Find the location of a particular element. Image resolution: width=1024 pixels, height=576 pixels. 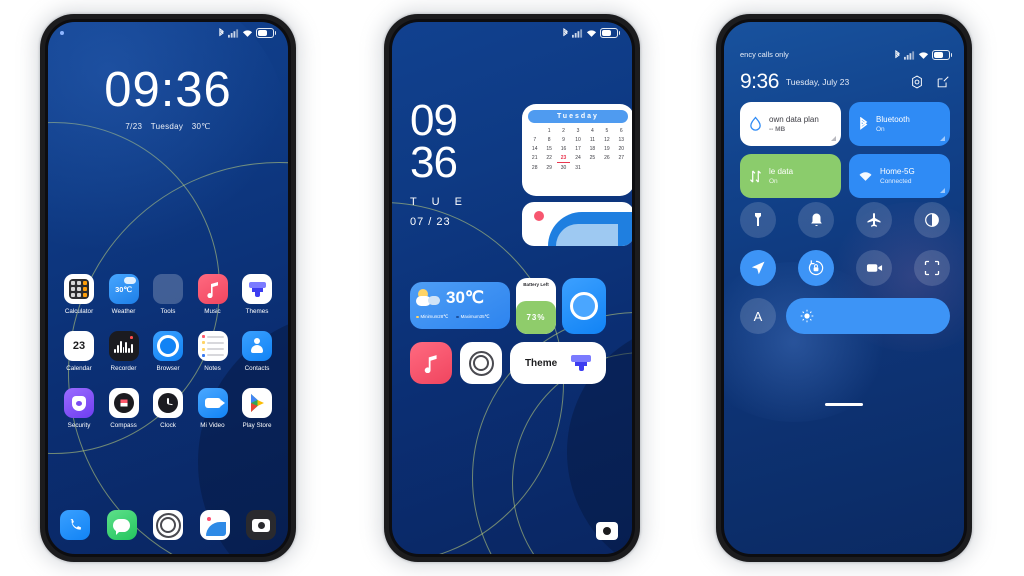

calendar-day: 7 is located at coordinates (534, 140).